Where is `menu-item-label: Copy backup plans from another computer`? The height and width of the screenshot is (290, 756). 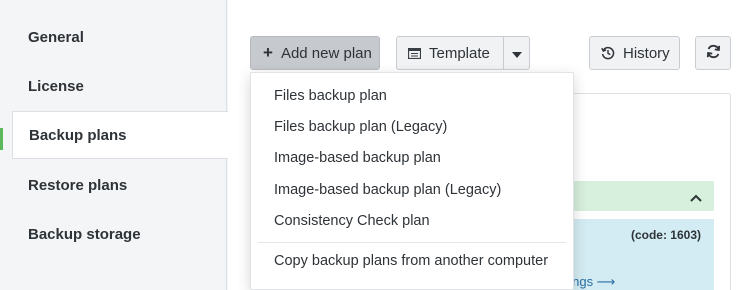 menu-item-label: Copy backup plans from another computer is located at coordinates (411, 261).